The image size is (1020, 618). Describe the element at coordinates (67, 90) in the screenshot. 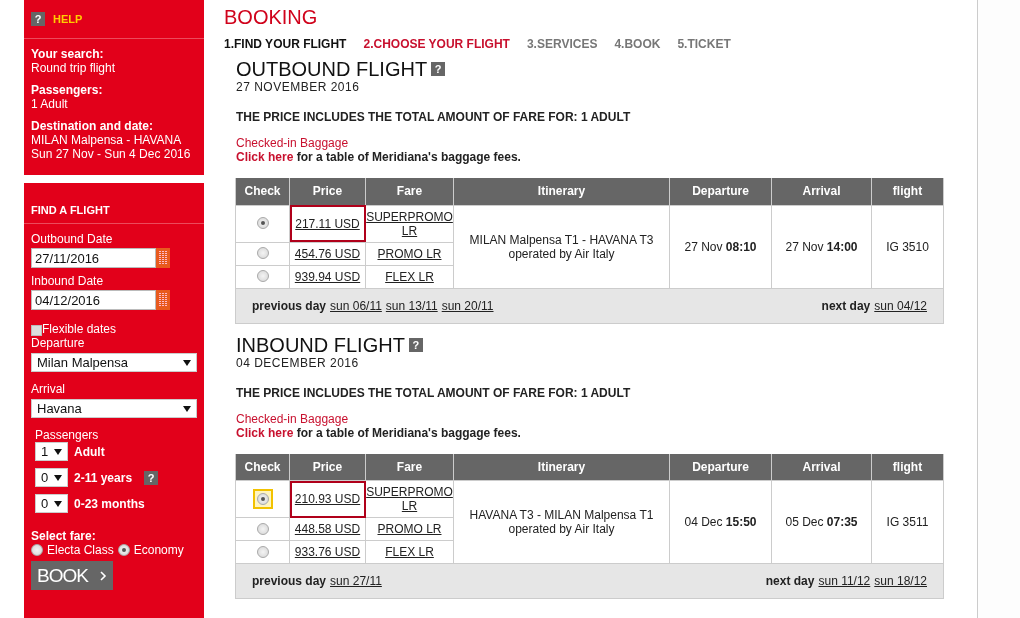

I see `summary-label: Passengers:` at that location.